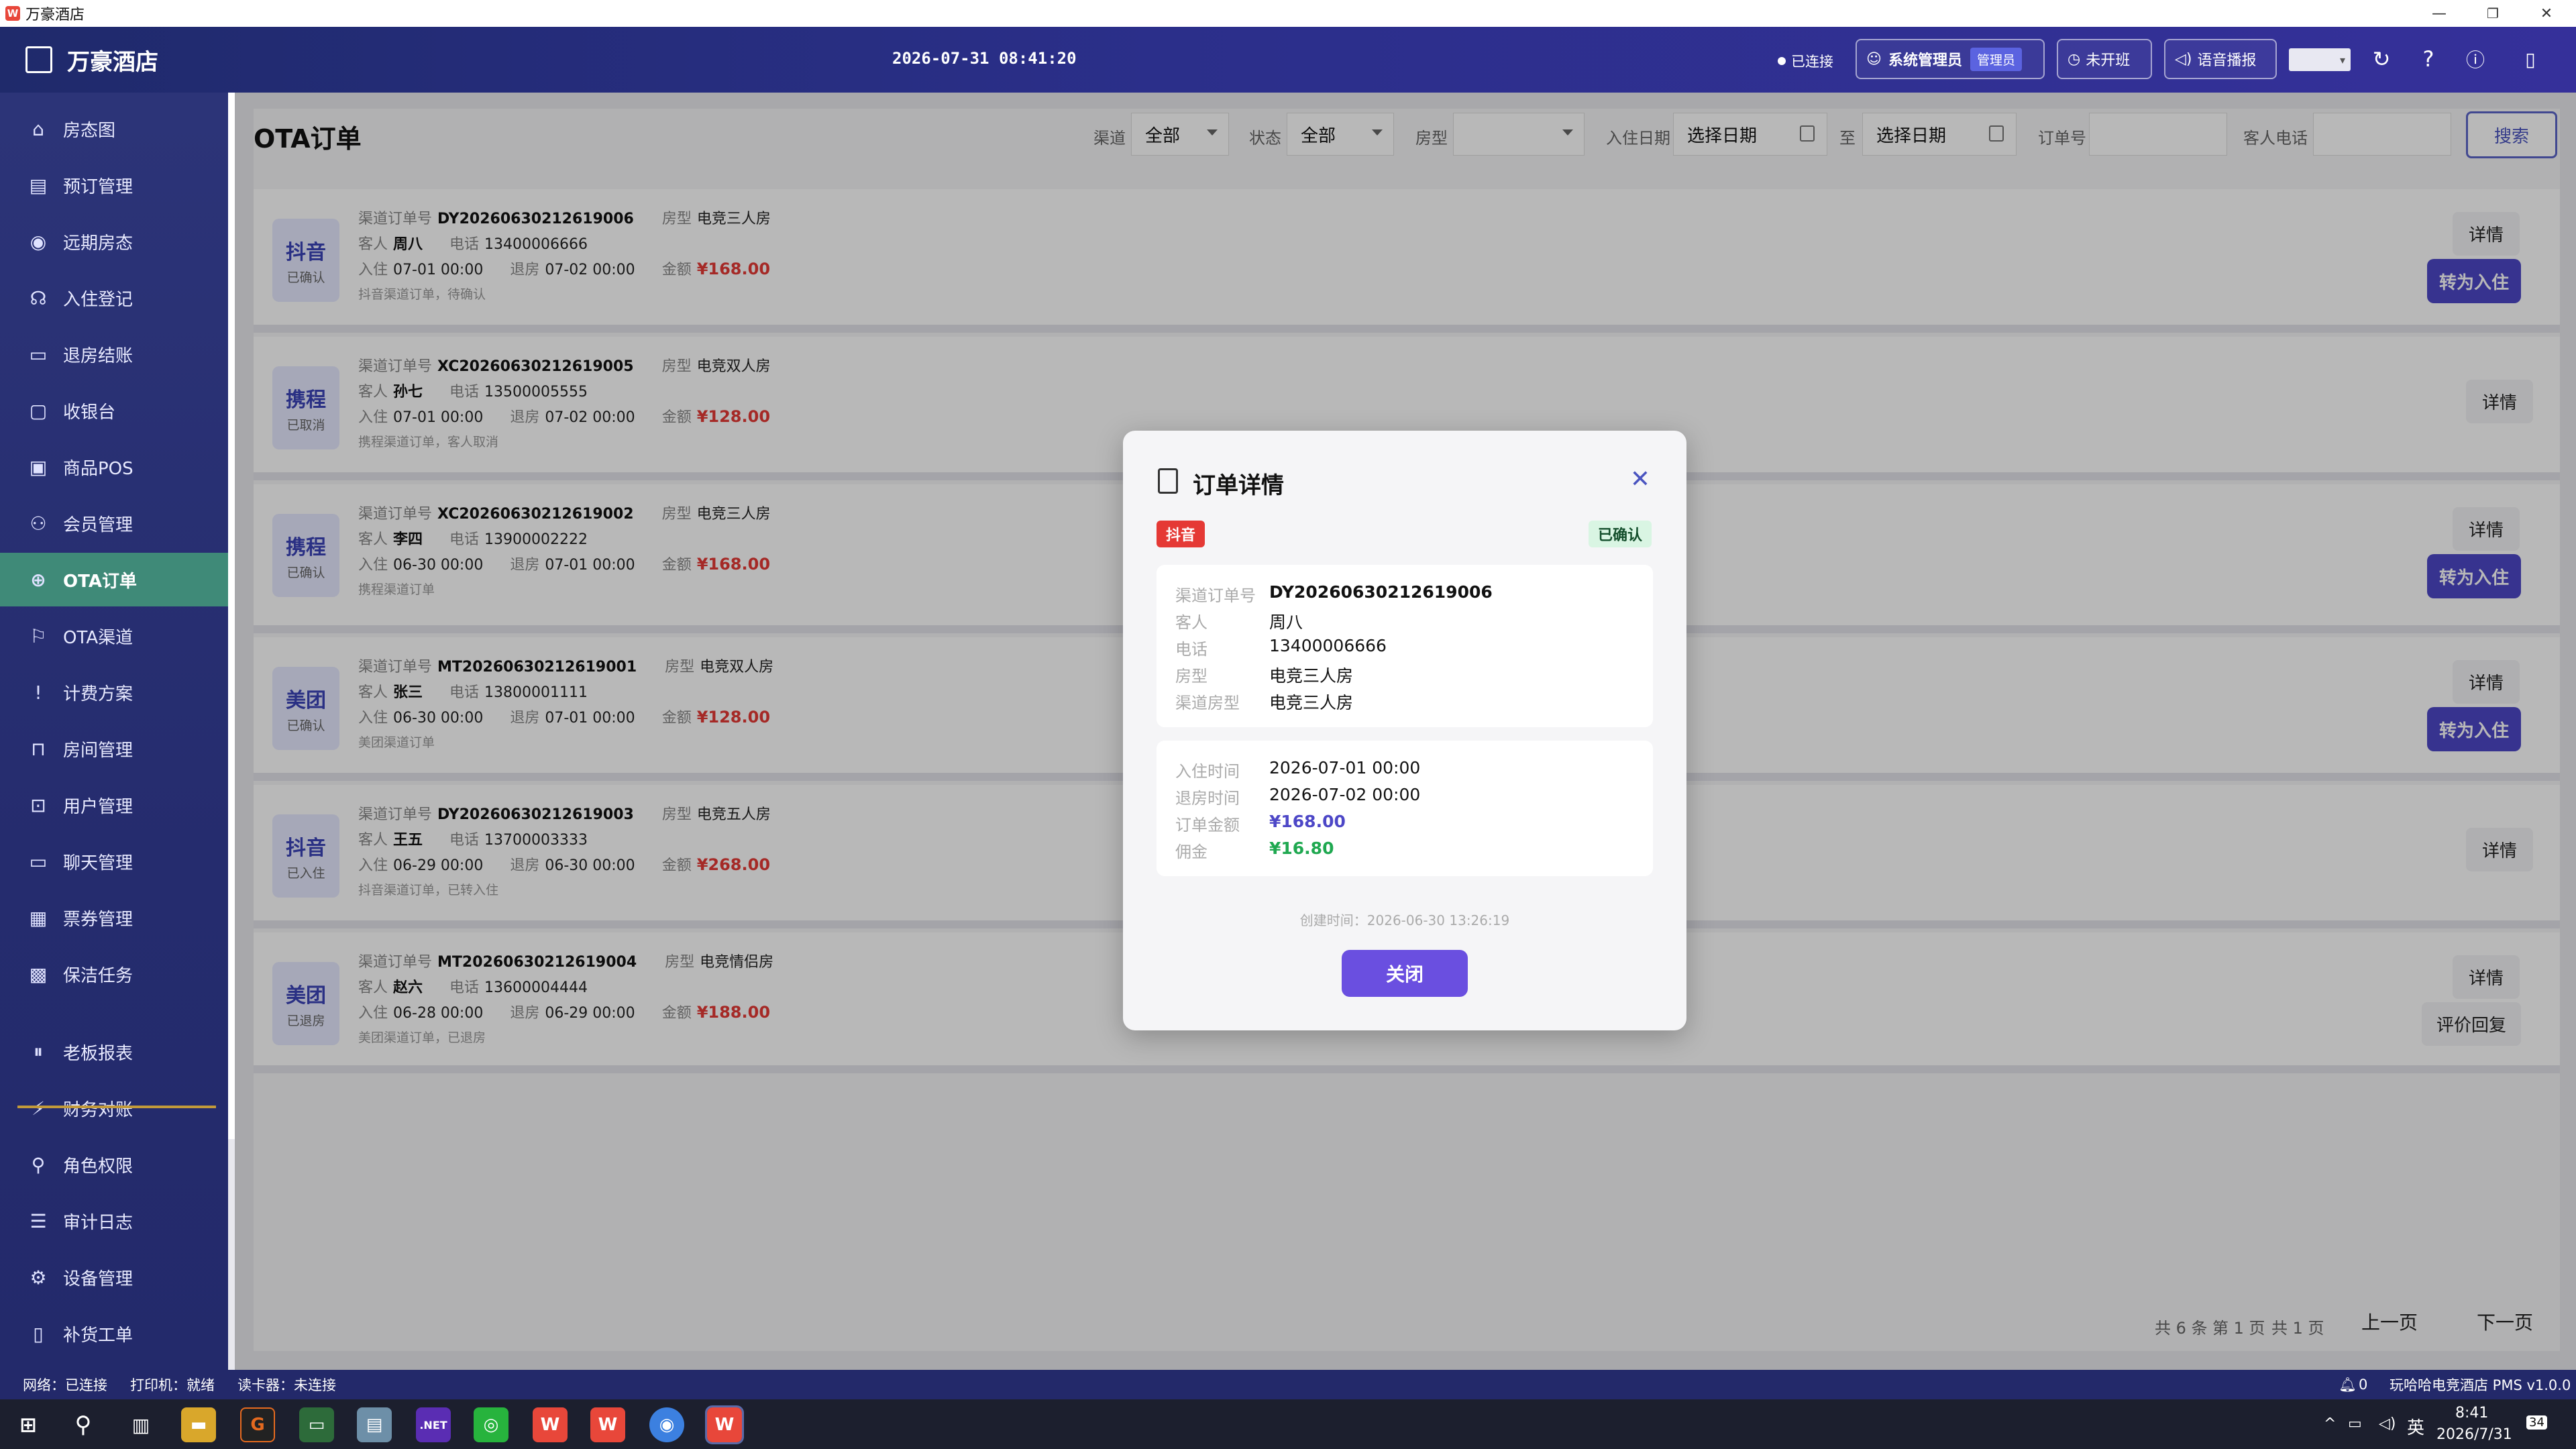 The image size is (2576, 1449). Describe the element at coordinates (1782, 61) in the screenshot. I see `status-dot-icon` at that location.